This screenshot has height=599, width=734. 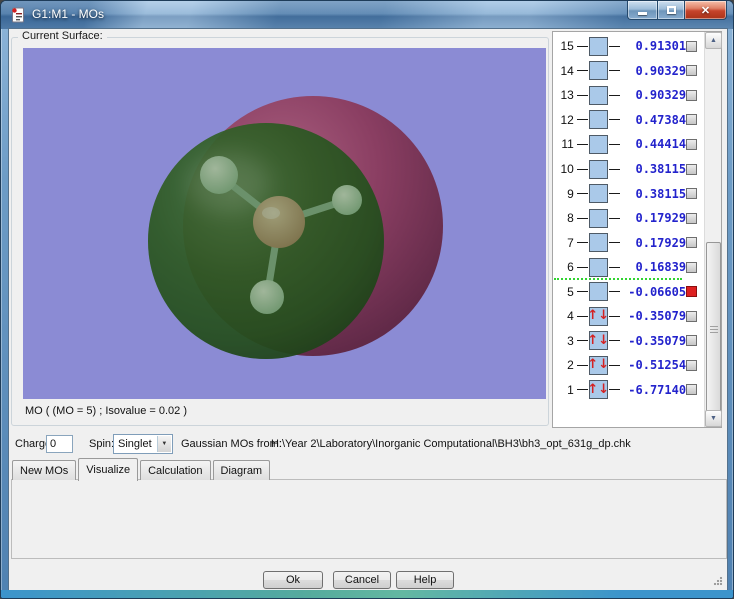 What do you see at coordinates (661, 242) in the screenshot?
I see `mo-energy: 0.17929` at bounding box center [661, 242].